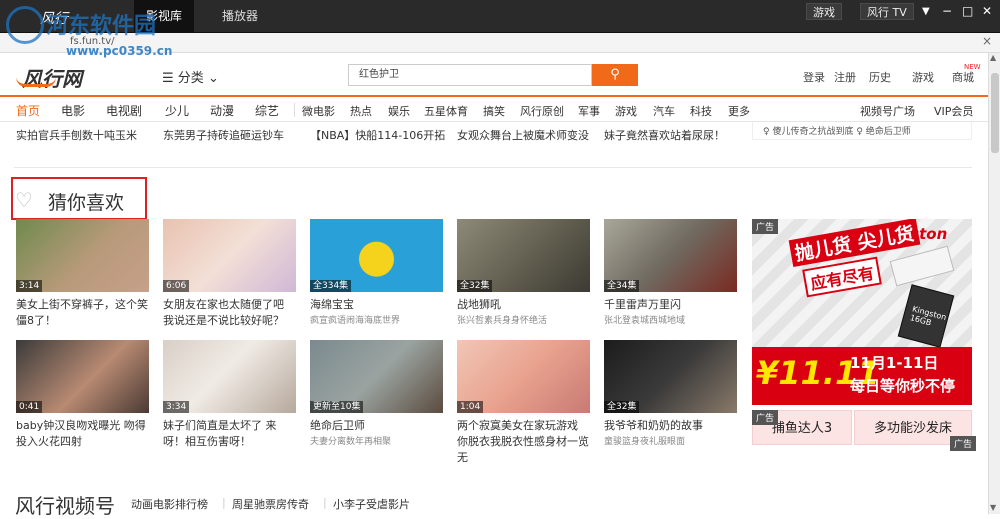  What do you see at coordinates (987, 11) in the screenshot?
I see `close-icon: ✕` at bounding box center [987, 11].